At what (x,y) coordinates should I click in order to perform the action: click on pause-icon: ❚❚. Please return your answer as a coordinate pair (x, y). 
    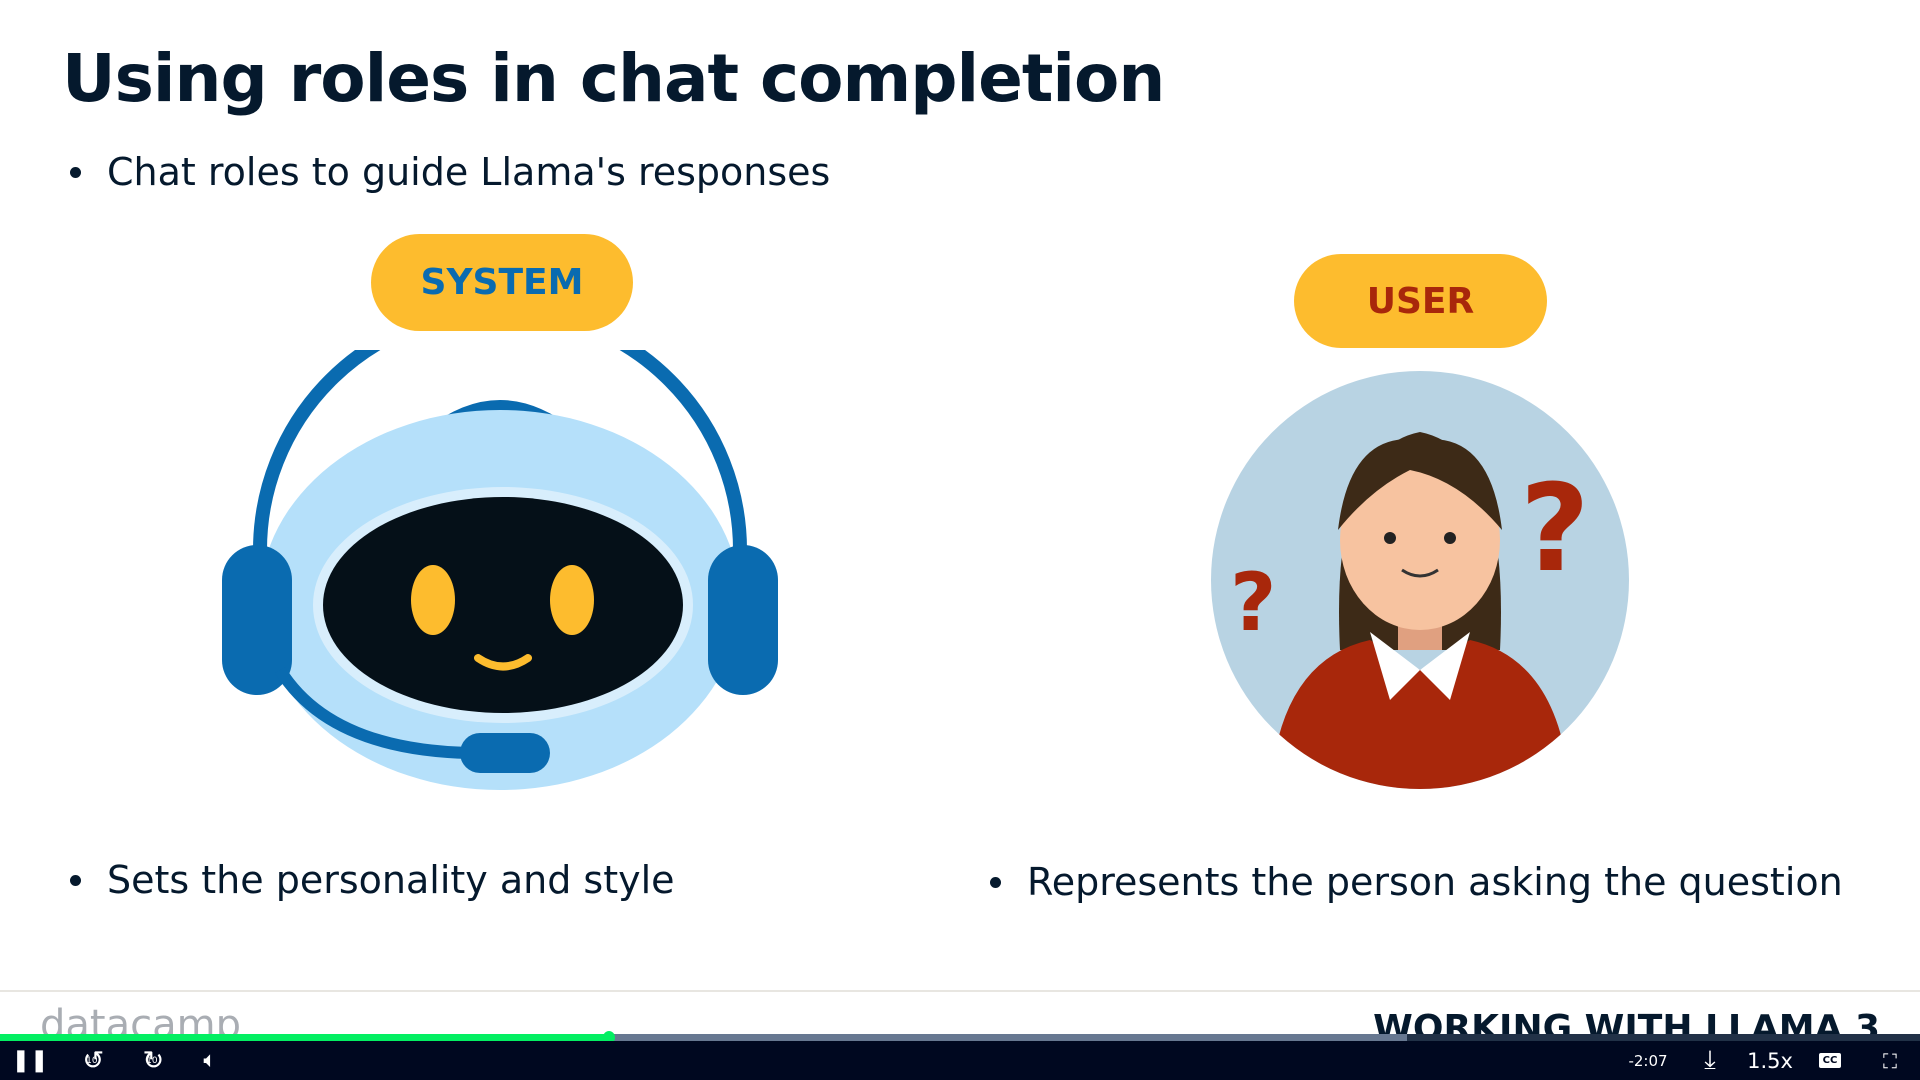
    Looking at the image, I should click on (30, 1060).